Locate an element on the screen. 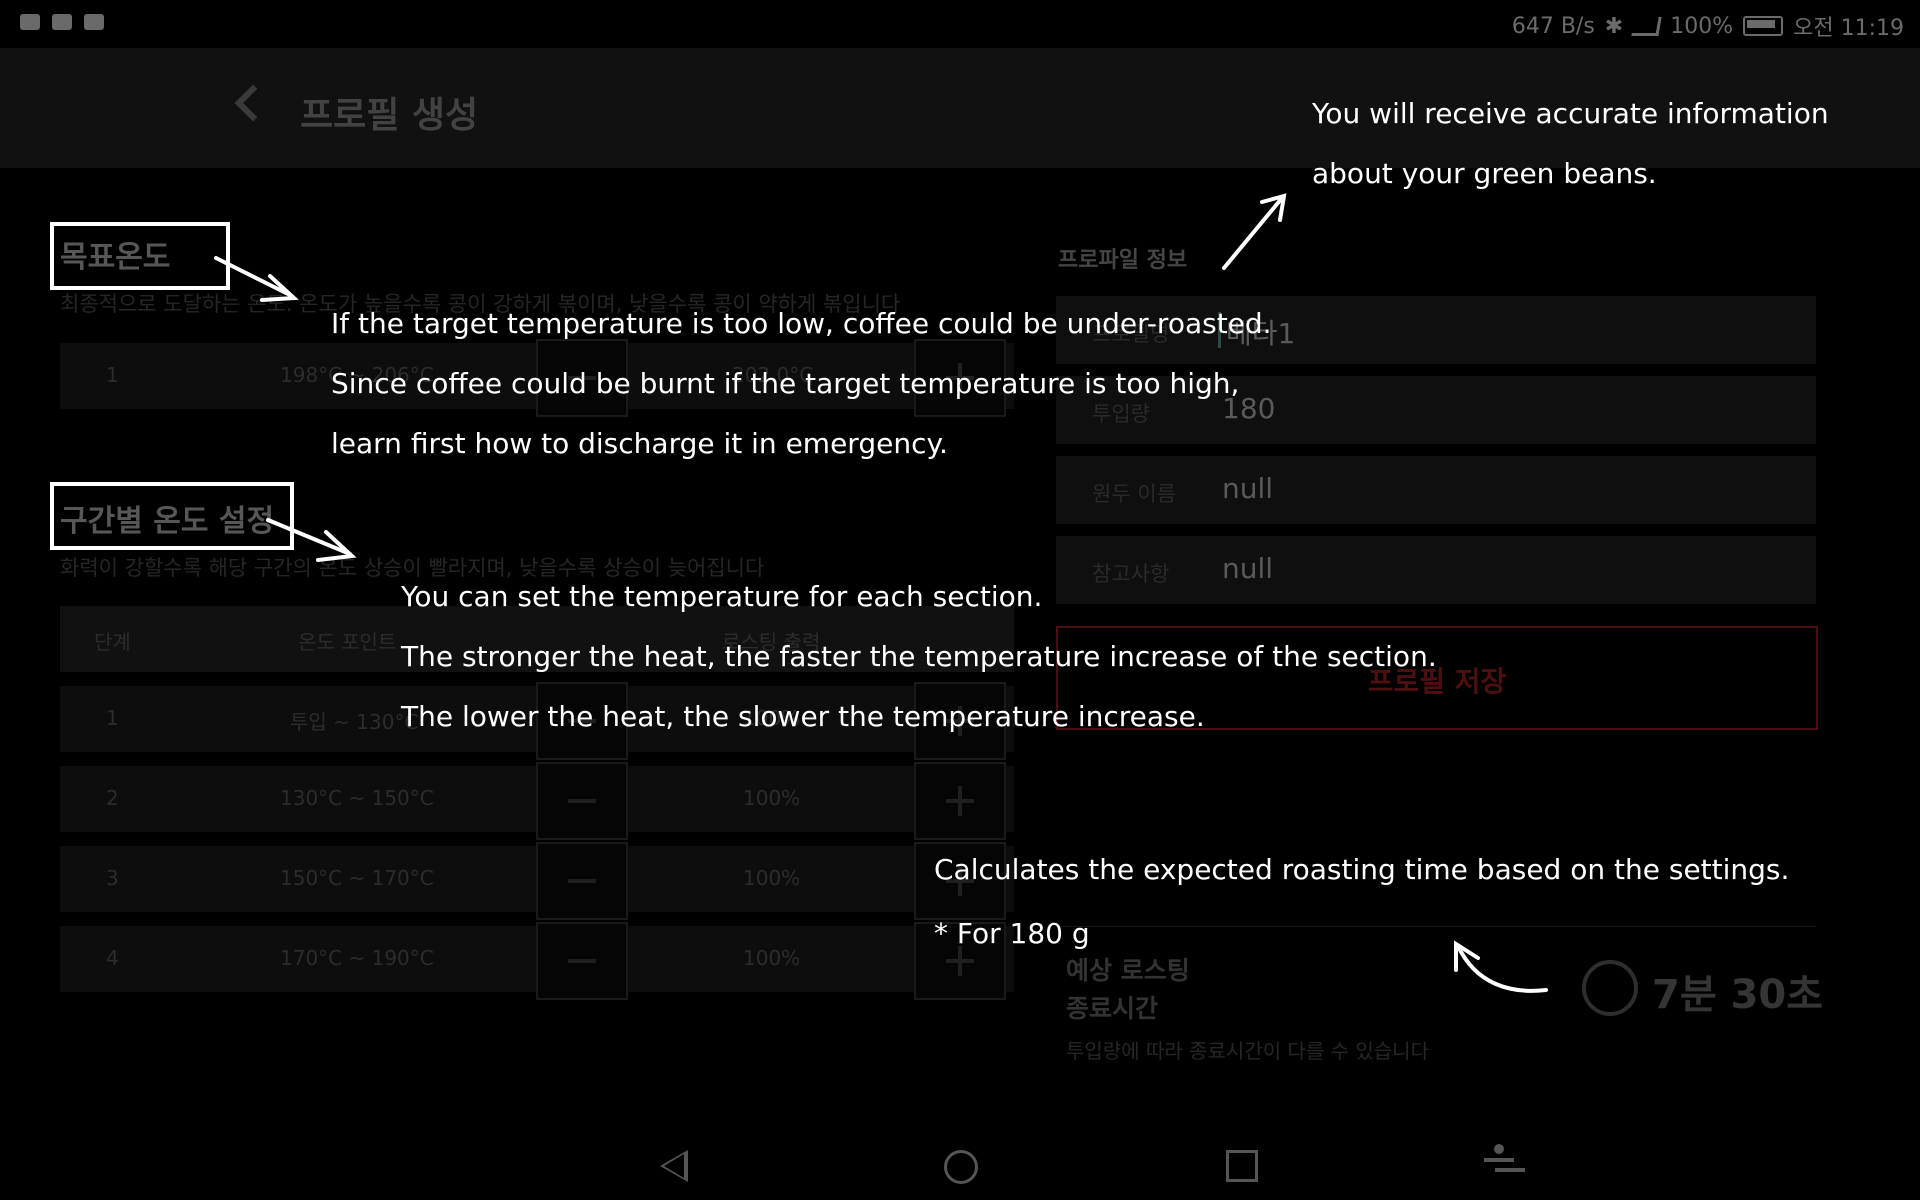  step-number: 3 is located at coordinates (112, 878).